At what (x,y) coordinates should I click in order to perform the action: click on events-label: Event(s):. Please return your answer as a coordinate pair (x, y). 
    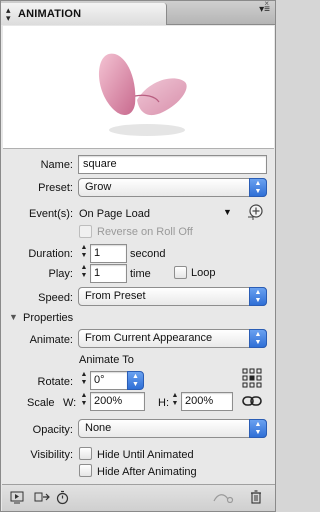
    Looking at the image, I should click on (50, 214).